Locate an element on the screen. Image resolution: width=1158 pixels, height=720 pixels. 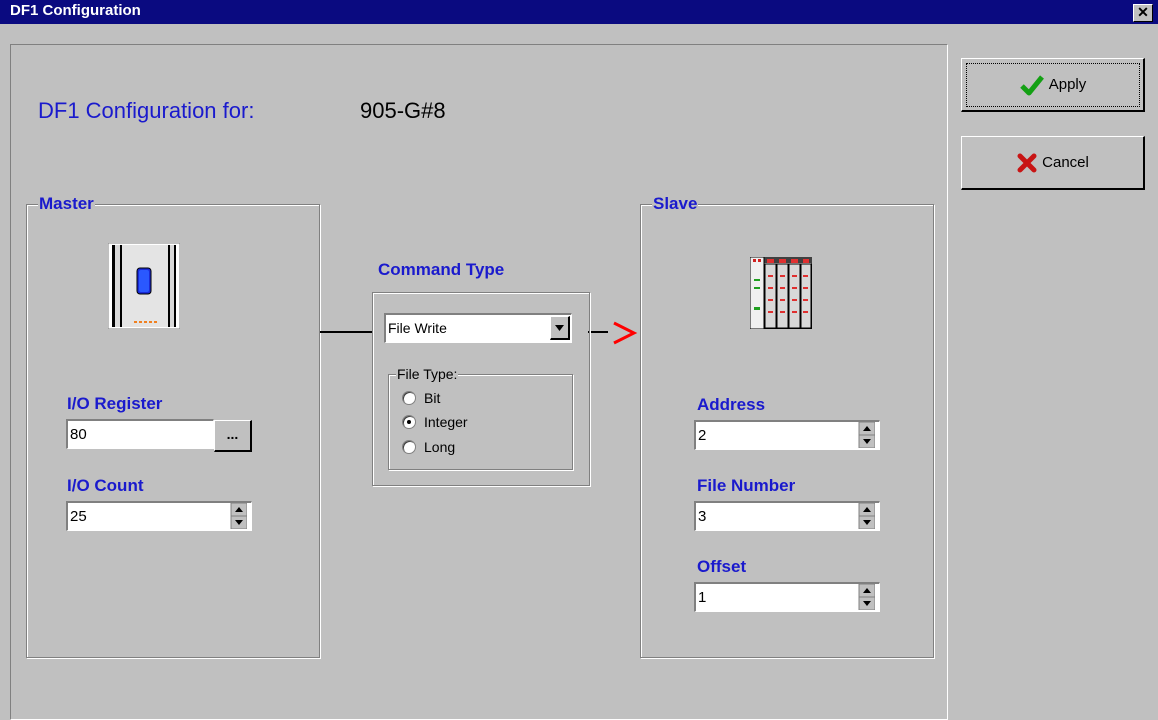
apply-label: Apply is located at coordinates (1067, 84).